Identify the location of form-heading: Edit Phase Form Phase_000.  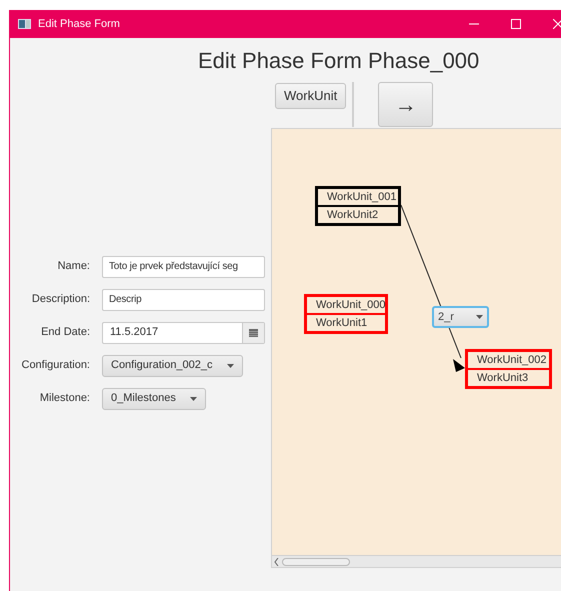
(339, 61).